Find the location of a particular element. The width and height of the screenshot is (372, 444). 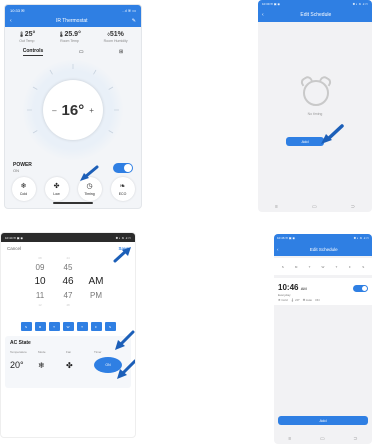

day-tab: M is located at coordinates (296, 266).